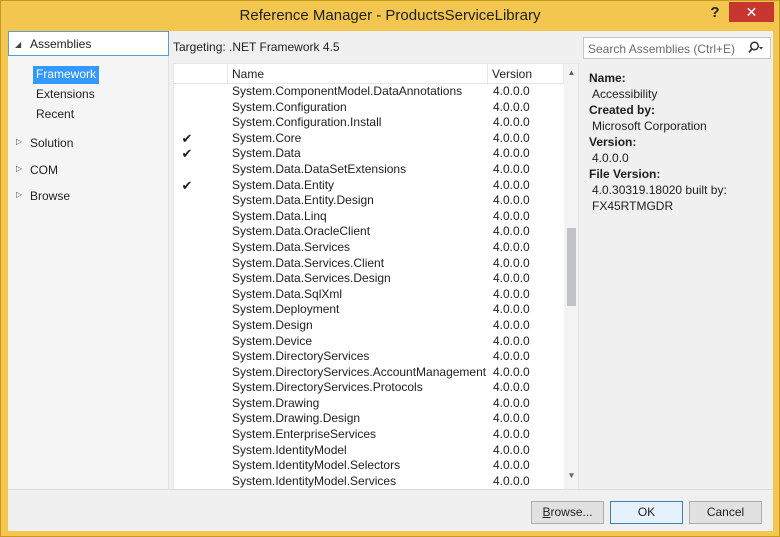 The width and height of the screenshot is (780, 537). I want to click on table-row: System.Data.DataSetExtensions 4.0.0.0, so click(369, 170).